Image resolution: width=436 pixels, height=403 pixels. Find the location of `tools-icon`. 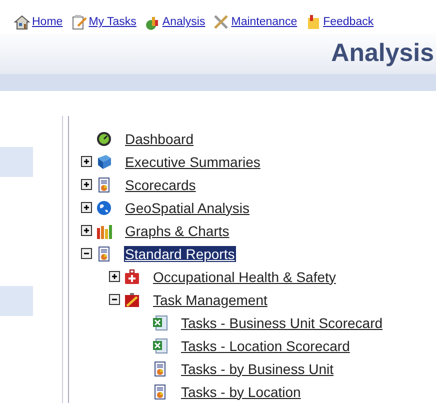

tools-icon is located at coordinates (221, 22).